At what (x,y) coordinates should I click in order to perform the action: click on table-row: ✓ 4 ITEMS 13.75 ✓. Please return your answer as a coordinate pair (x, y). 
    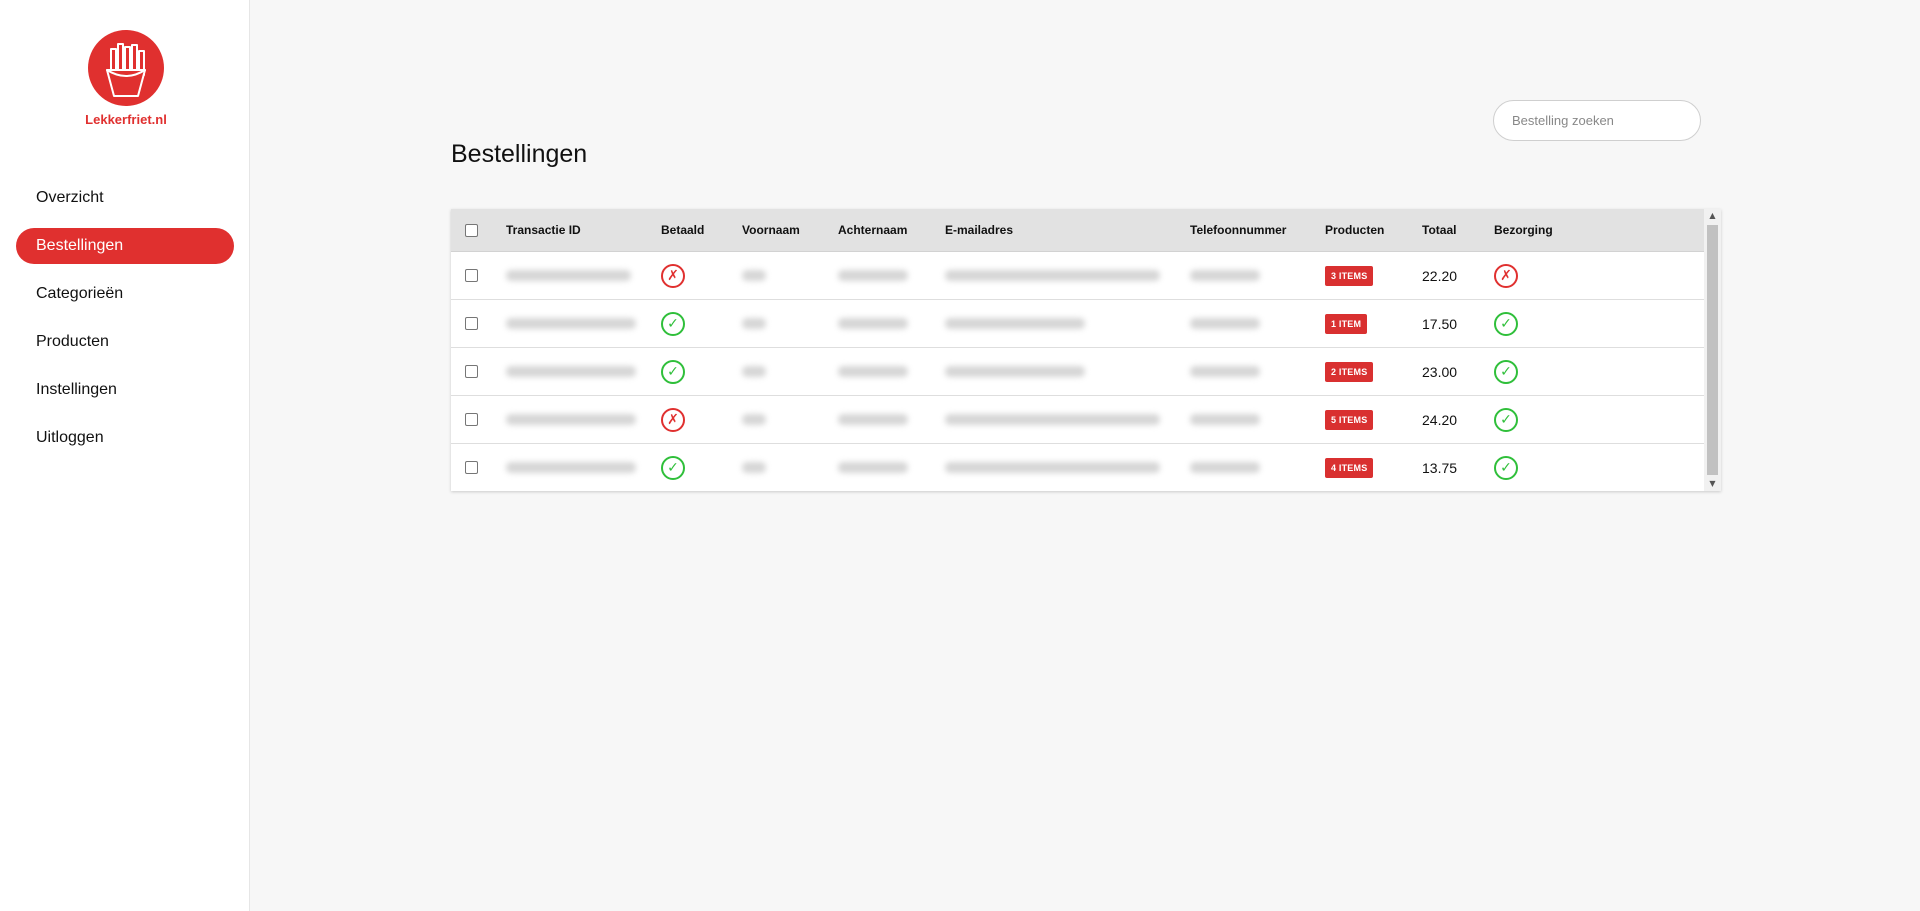
    Looking at the image, I should click on (1077, 467).